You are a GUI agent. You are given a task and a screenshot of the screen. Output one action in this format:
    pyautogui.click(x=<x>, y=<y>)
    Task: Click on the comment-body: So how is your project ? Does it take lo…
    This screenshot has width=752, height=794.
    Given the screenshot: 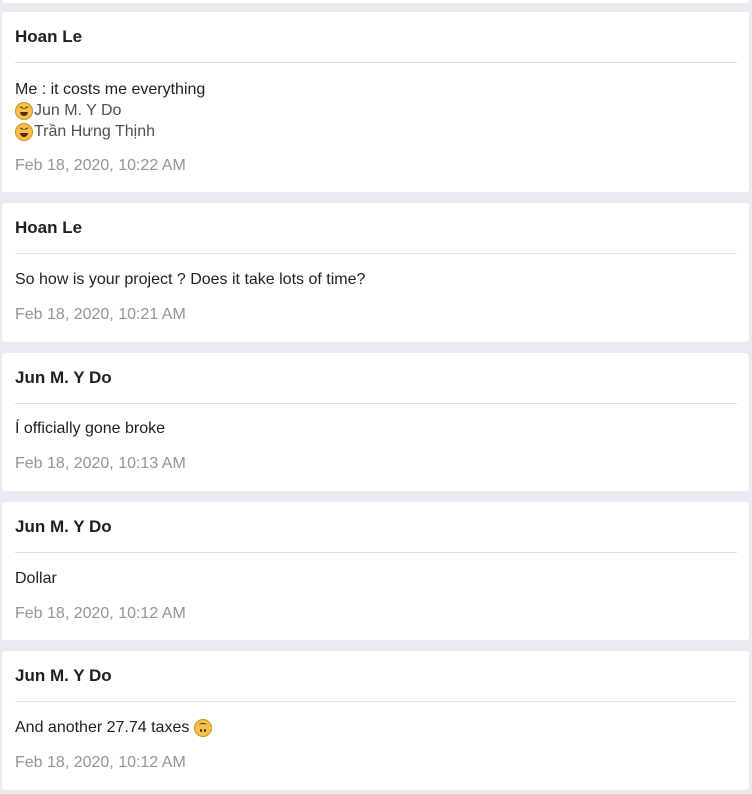 What is the action you would take?
    pyautogui.click(x=190, y=279)
    